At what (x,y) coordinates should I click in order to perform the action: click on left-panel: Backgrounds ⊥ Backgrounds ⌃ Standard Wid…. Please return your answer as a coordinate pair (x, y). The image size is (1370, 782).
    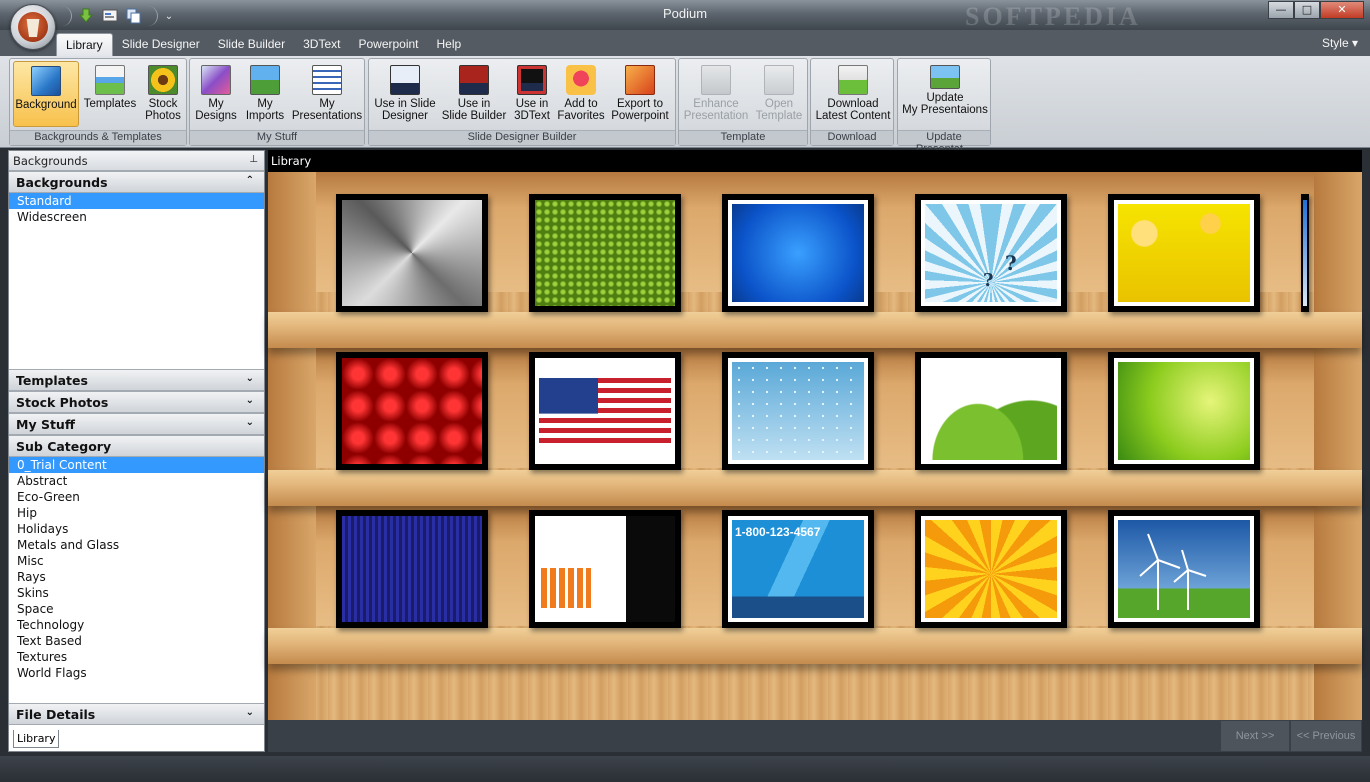
    Looking at the image, I should click on (136, 451).